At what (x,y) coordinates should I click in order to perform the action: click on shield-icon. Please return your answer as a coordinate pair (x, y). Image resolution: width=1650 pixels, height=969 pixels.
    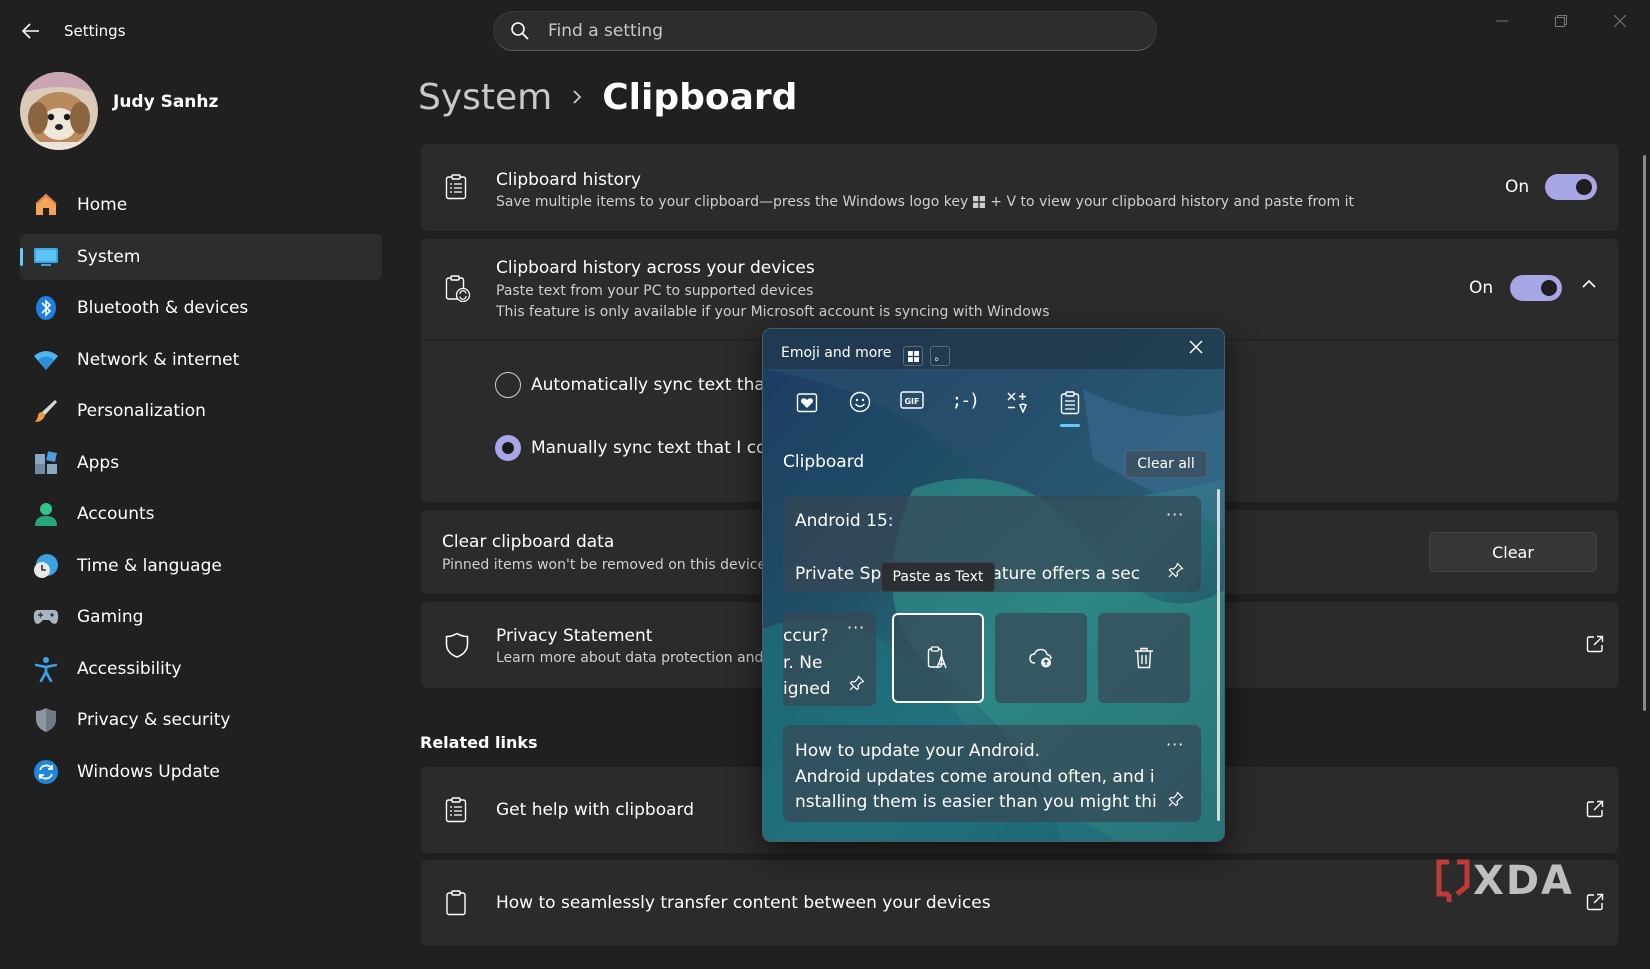
    Looking at the image, I should click on (46, 720).